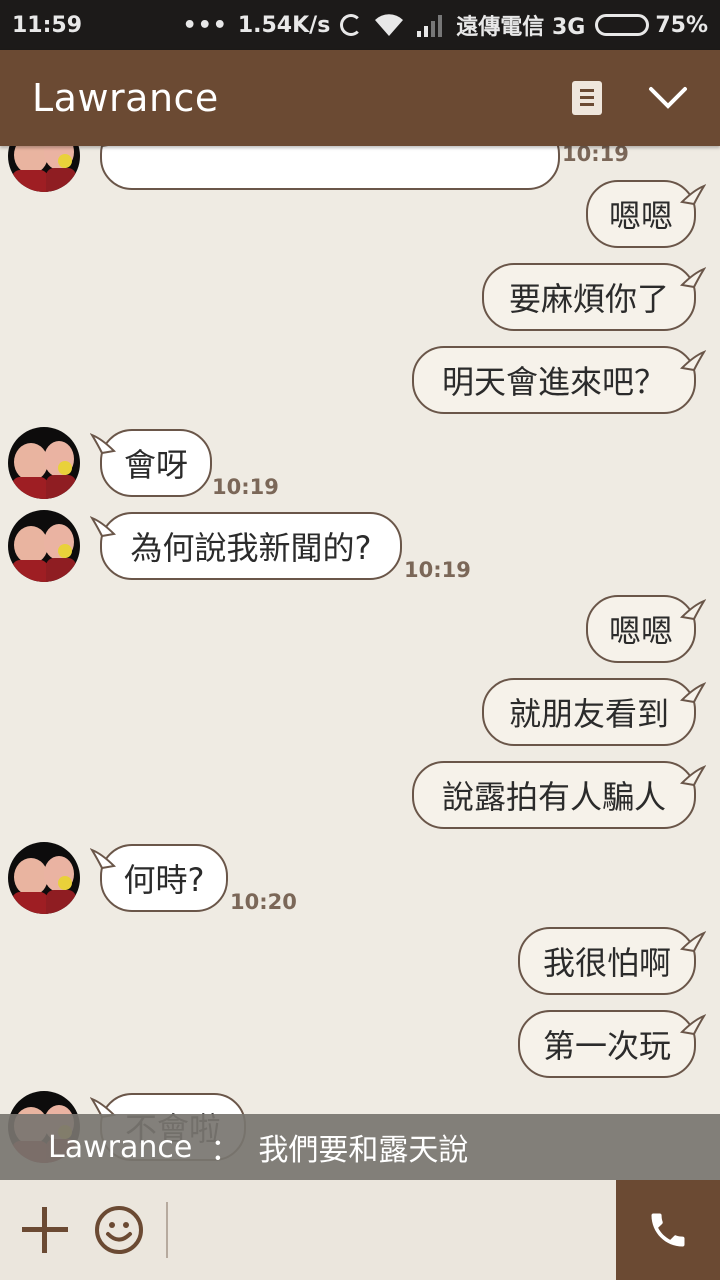 This screenshot has width=720, height=1280. I want to click on notification-sender: Lawrance, so click(120, 1147).